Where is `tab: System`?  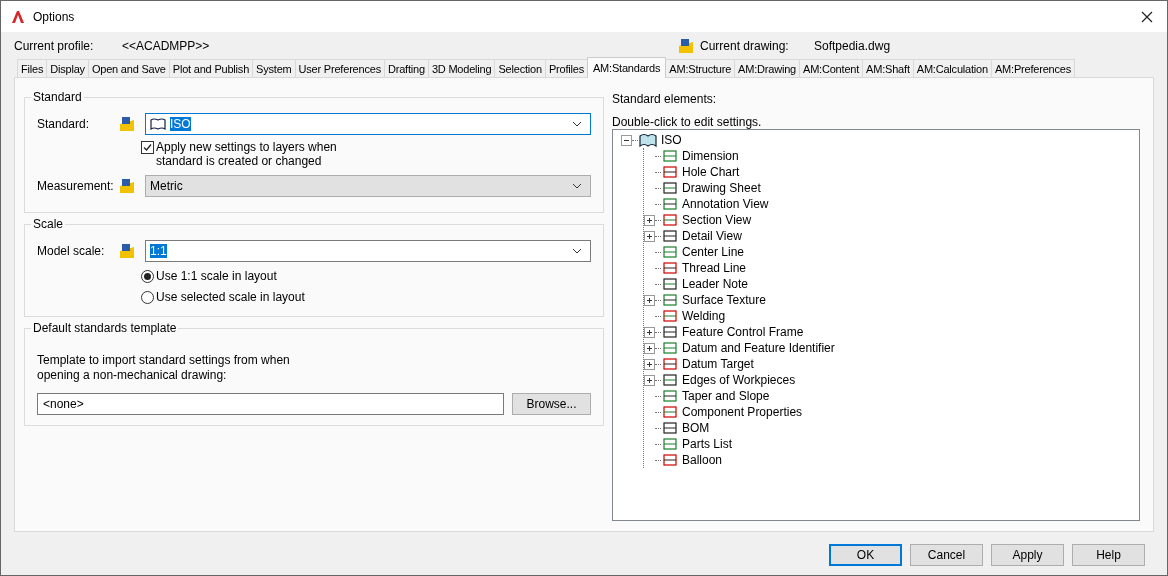 tab: System is located at coordinates (274, 68).